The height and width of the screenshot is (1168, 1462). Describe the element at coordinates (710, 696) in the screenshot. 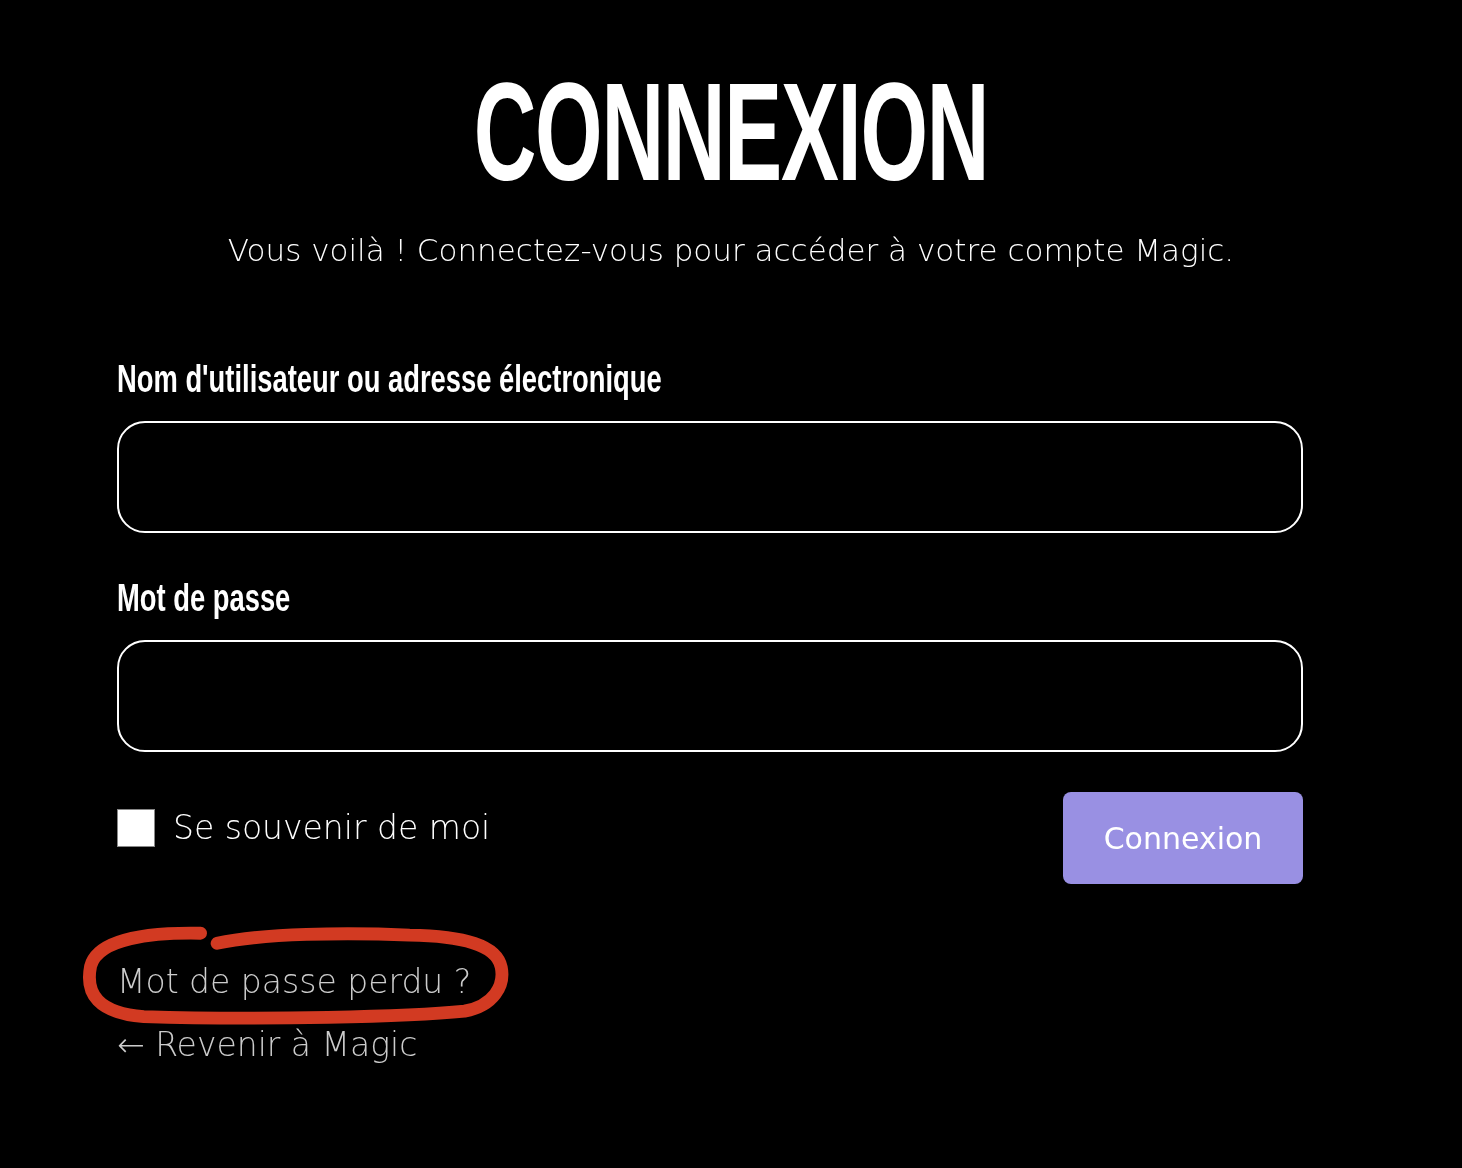

I see `password-field` at that location.